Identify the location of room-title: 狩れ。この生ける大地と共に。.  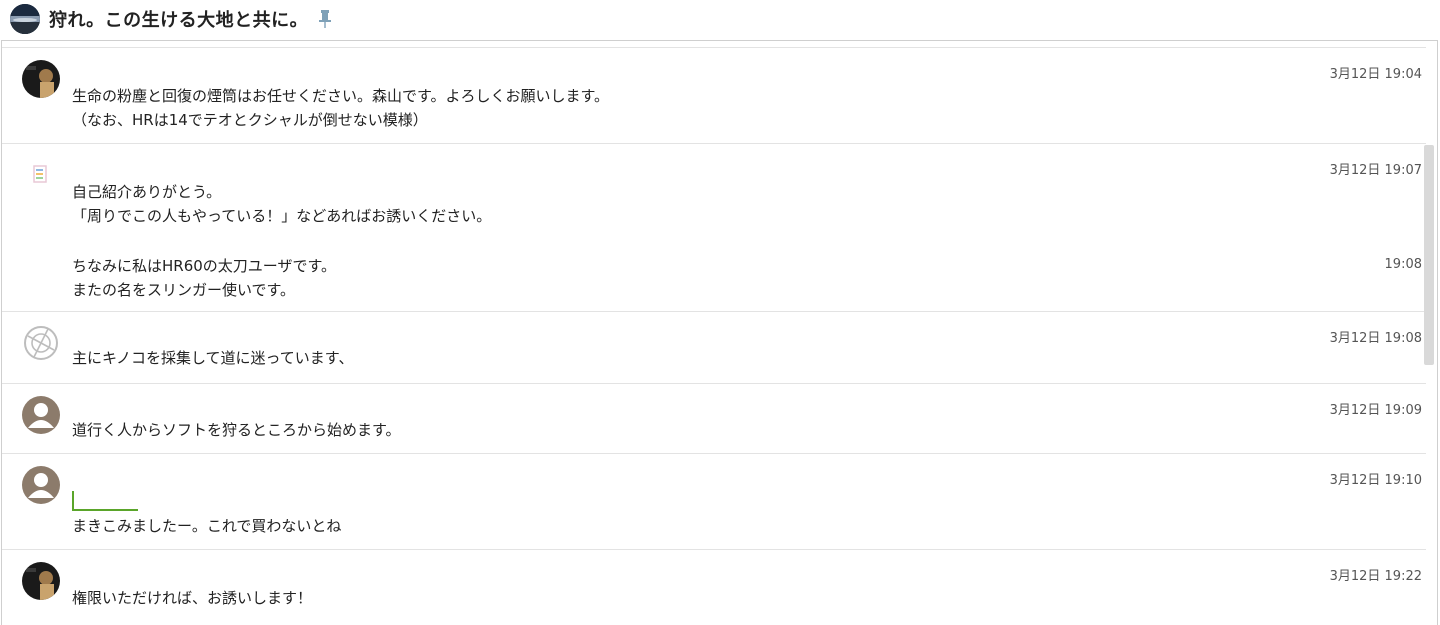
(179, 20).